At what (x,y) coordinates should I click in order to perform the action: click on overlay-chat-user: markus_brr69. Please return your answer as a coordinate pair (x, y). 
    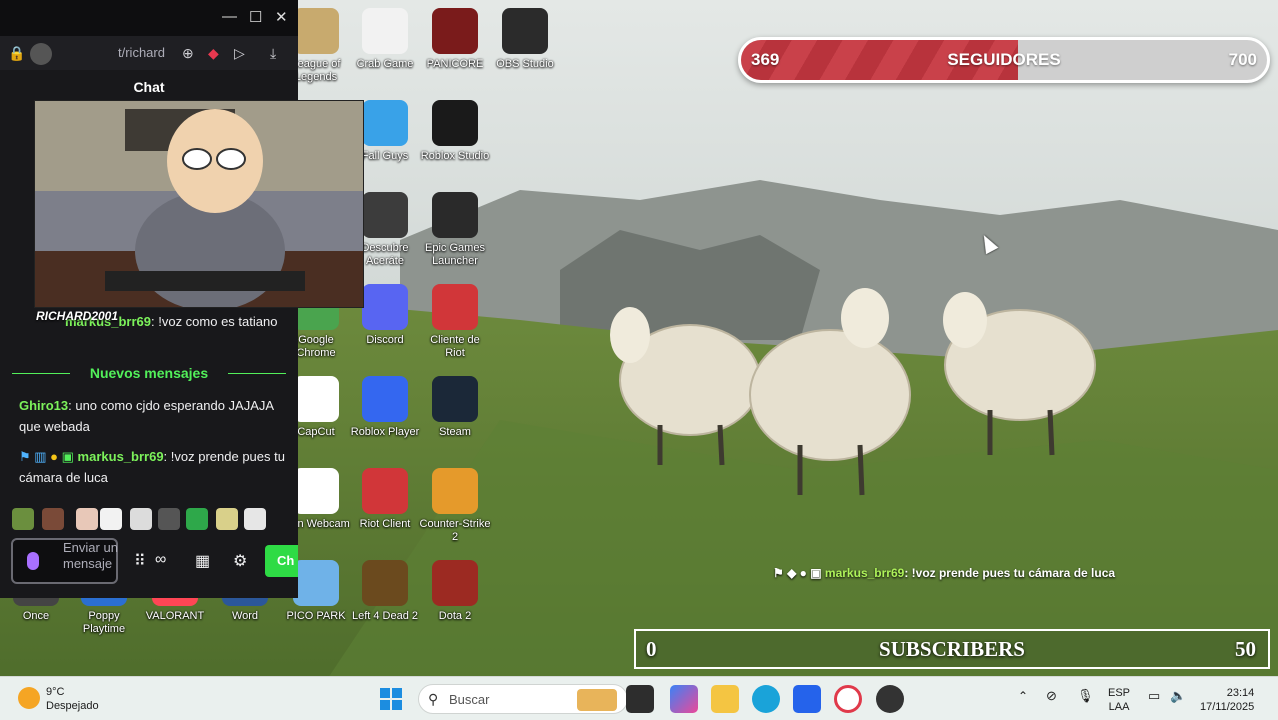
    Looking at the image, I should click on (864, 573).